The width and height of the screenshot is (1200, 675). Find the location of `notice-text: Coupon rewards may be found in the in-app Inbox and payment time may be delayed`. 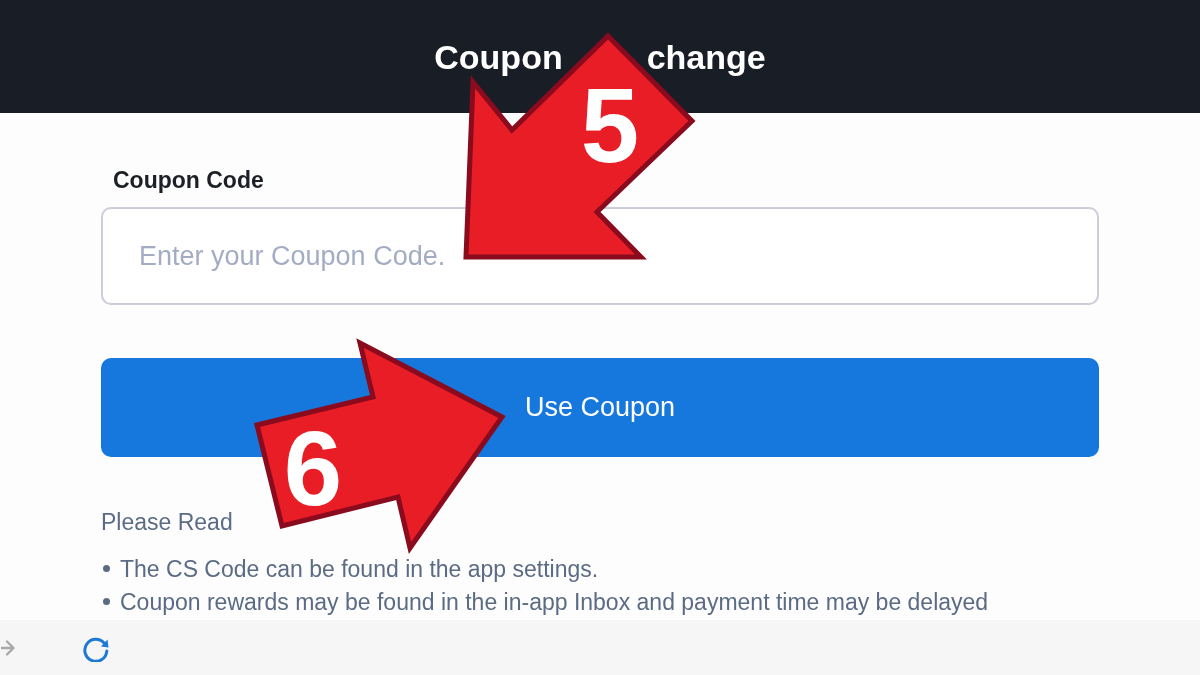

notice-text: Coupon rewards may be found in the in-app Inbox and payment time may be delayed is located at coordinates (554, 601).